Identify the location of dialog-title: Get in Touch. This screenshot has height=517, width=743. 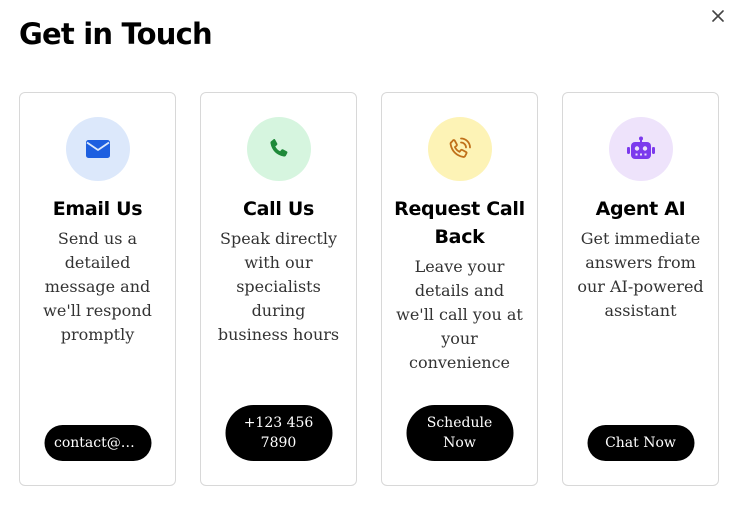
(116, 34).